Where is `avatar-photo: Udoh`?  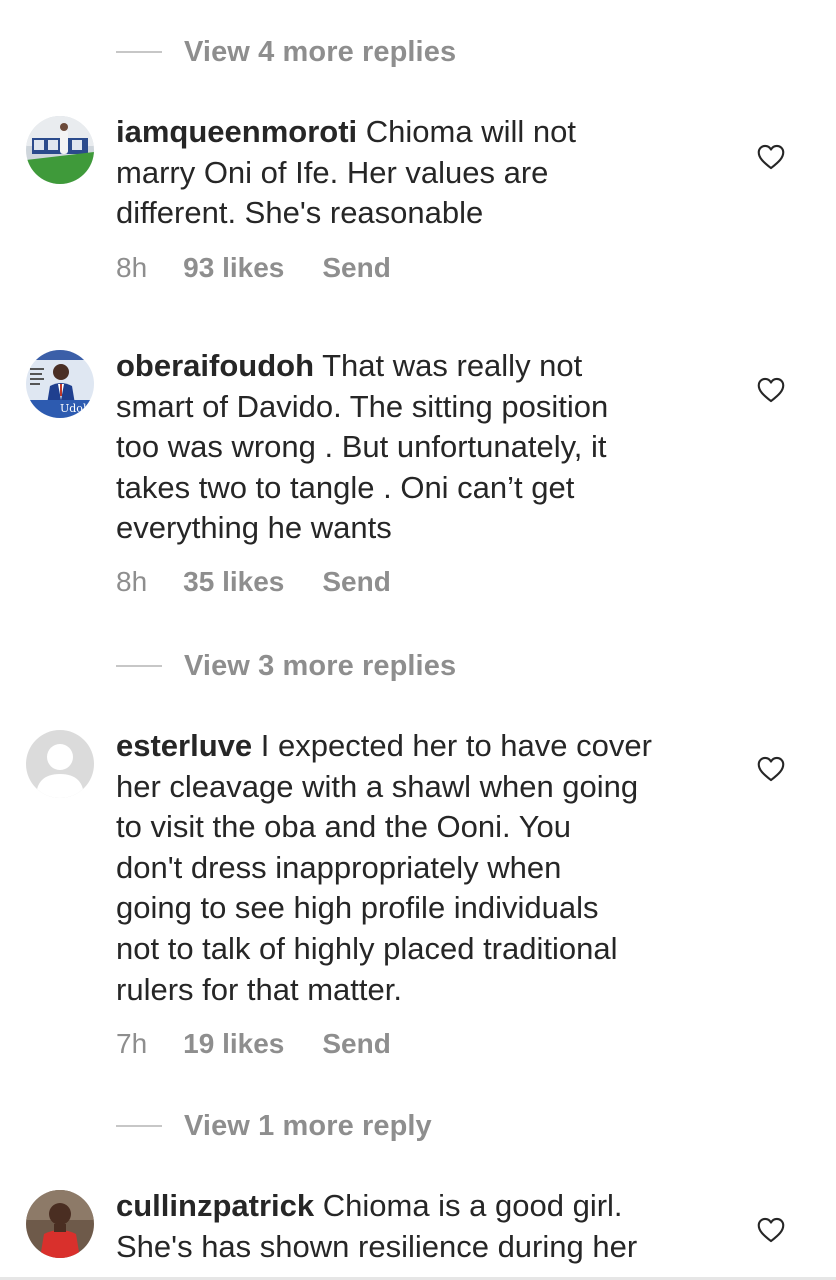
avatar-photo: Udoh is located at coordinates (60, 384).